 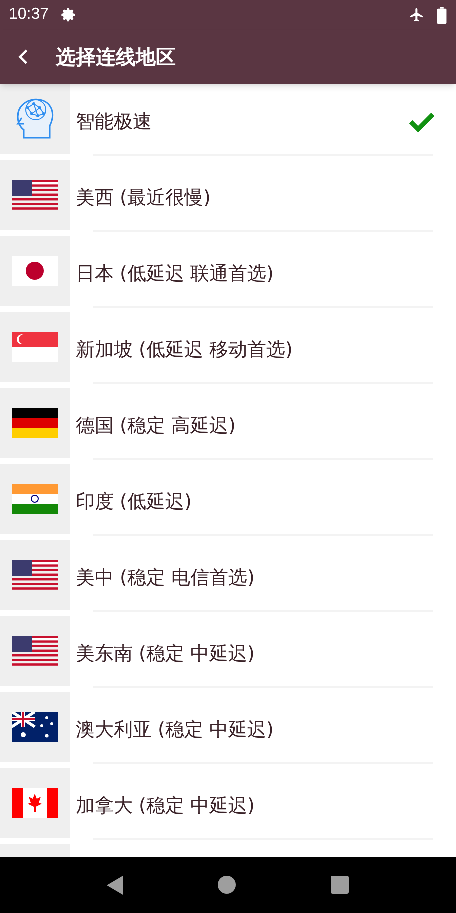 What do you see at coordinates (175, 730) in the screenshot?
I see `region-label: 澳大利亚 (稳定 中延迟)` at bounding box center [175, 730].